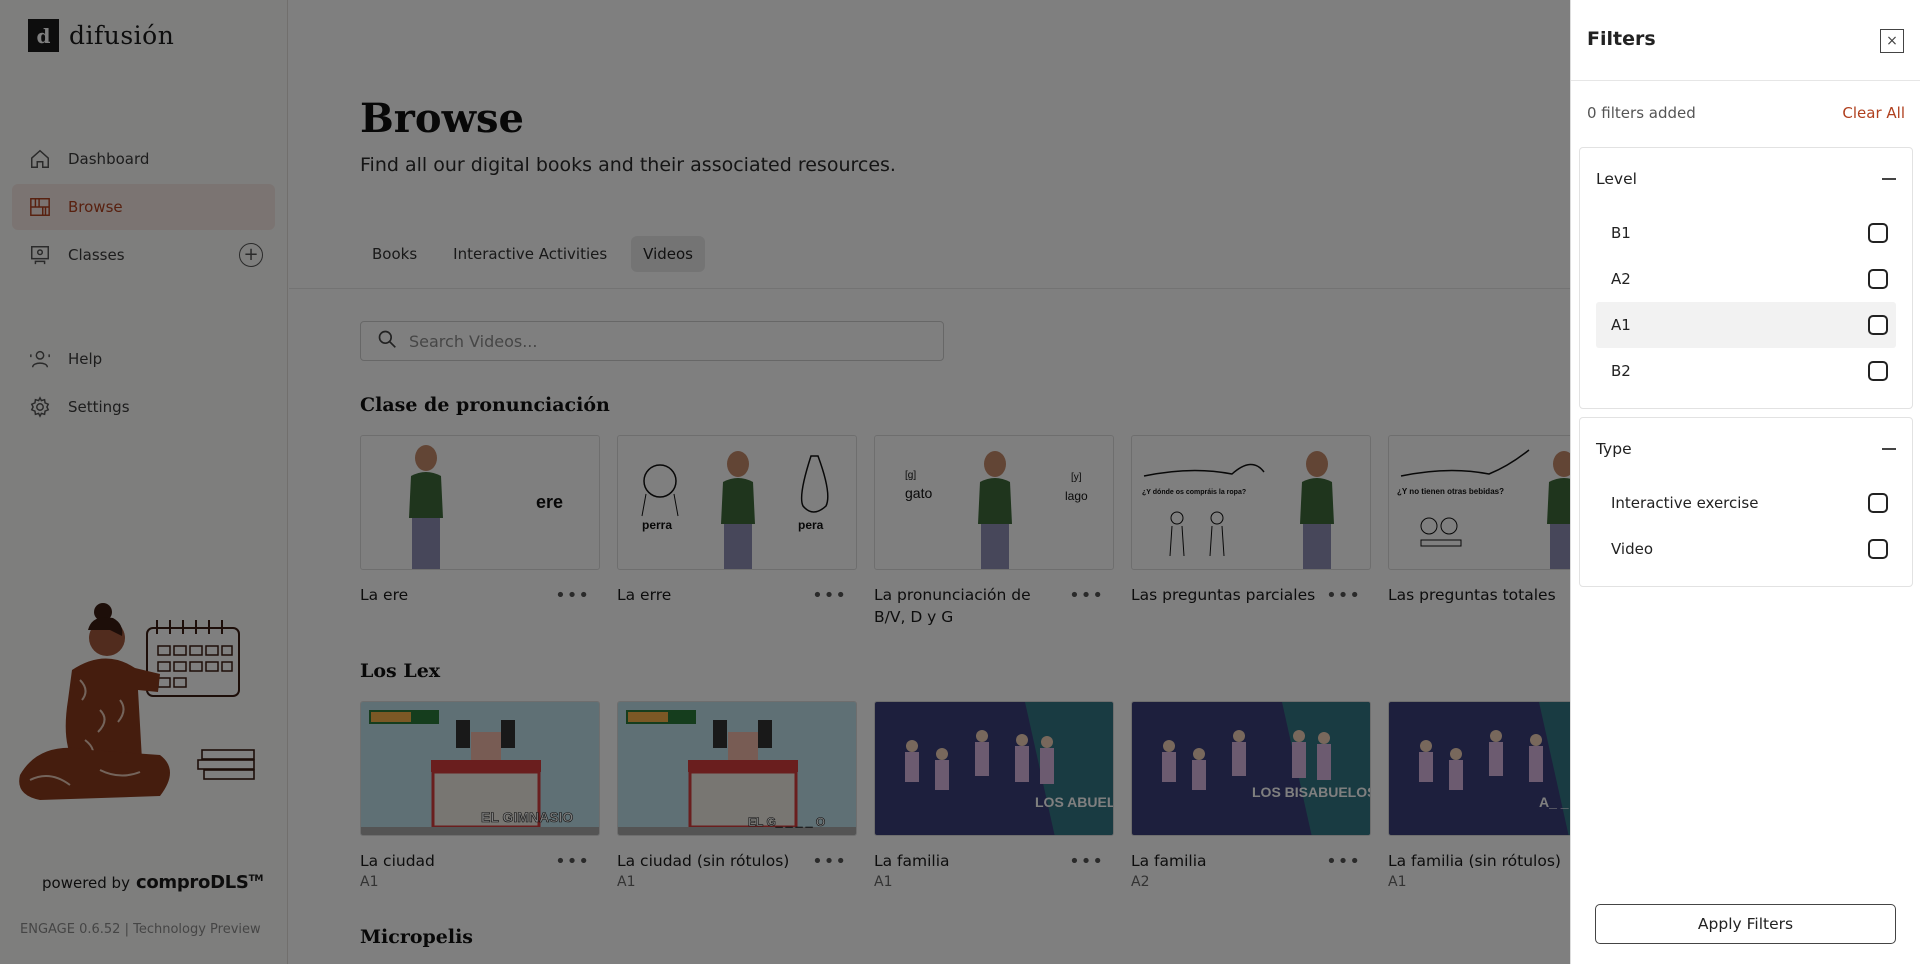 This screenshot has height=964, width=1920. Describe the element at coordinates (1621, 371) in the screenshot. I see `filter-option-label: B2` at that location.